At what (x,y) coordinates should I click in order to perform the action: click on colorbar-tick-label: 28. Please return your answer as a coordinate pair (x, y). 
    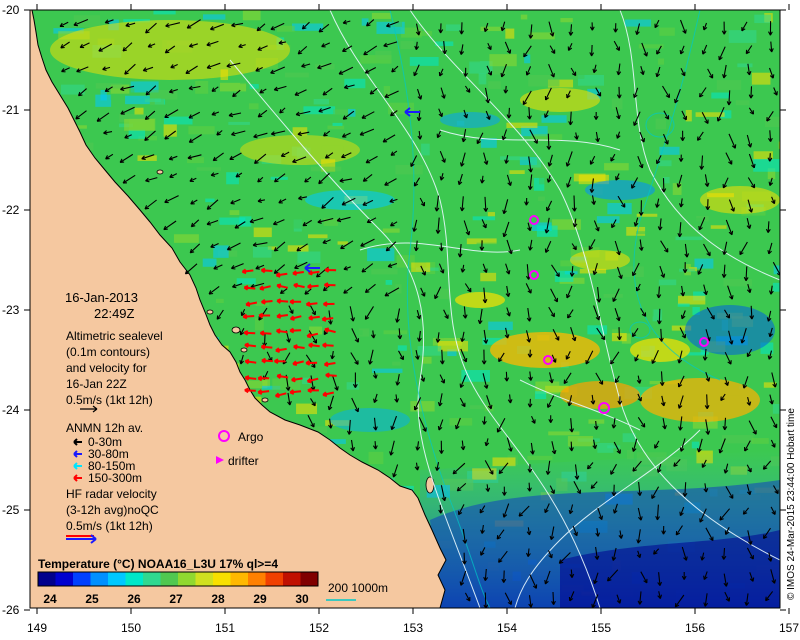
    Looking at the image, I should click on (218, 599).